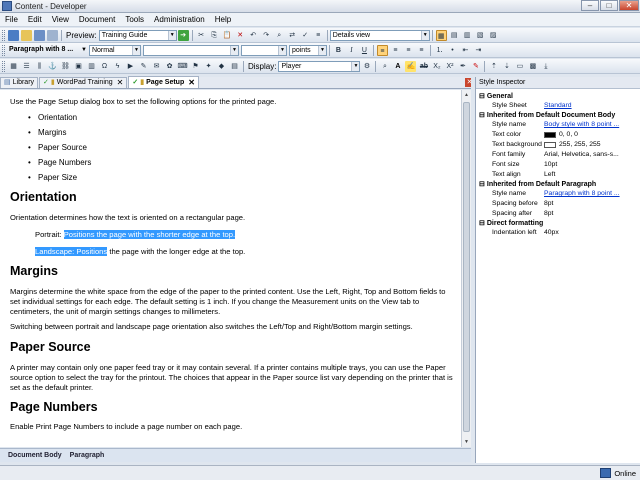 This screenshot has height=480, width=640. What do you see at coordinates (78, 66) in the screenshot?
I see `image-icon: ▣` at bounding box center [78, 66].